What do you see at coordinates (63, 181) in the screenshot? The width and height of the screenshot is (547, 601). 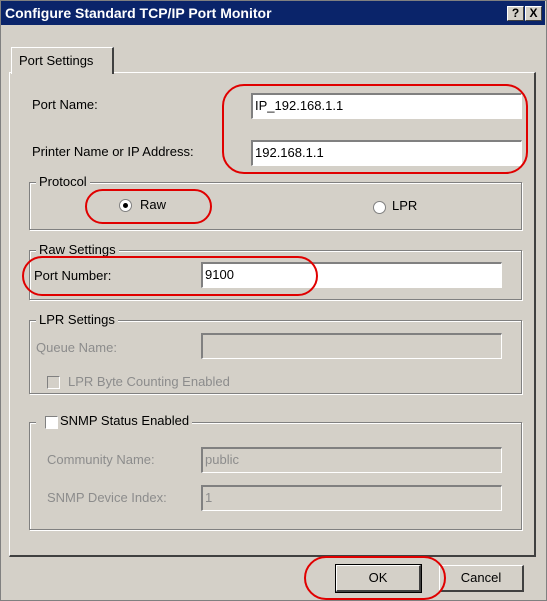 I see `protocol-legend: Protocol` at bounding box center [63, 181].